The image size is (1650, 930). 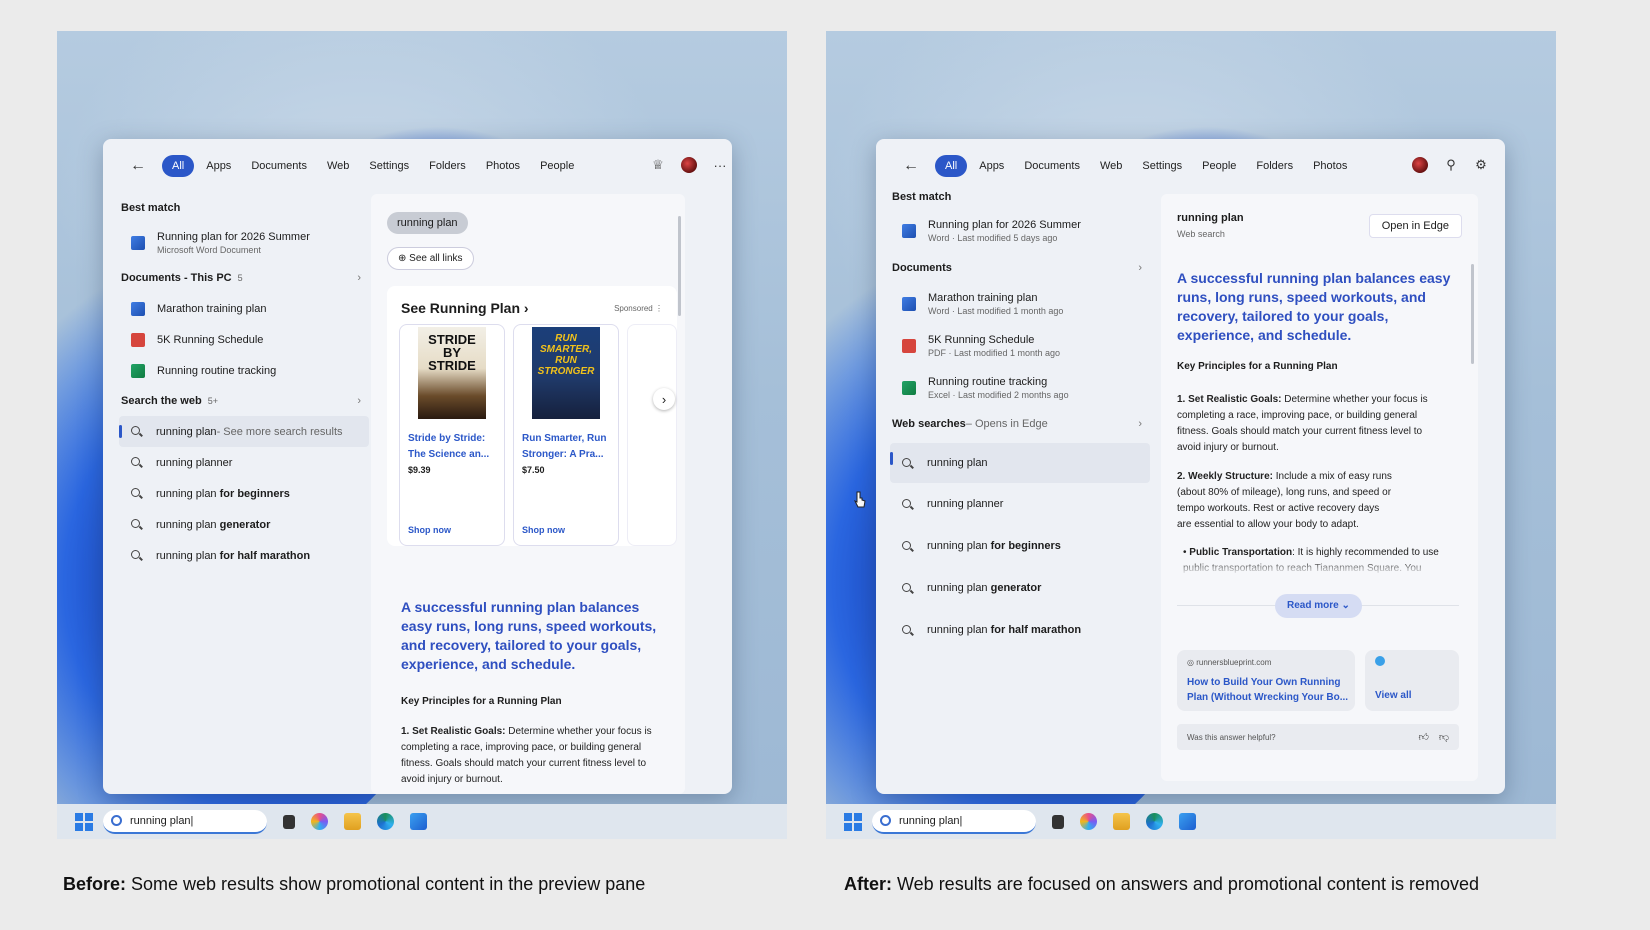 What do you see at coordinates (1020, 463) in the screenshot?
I see `web-item-selected: running plan` at bounding box center [1020, 463].